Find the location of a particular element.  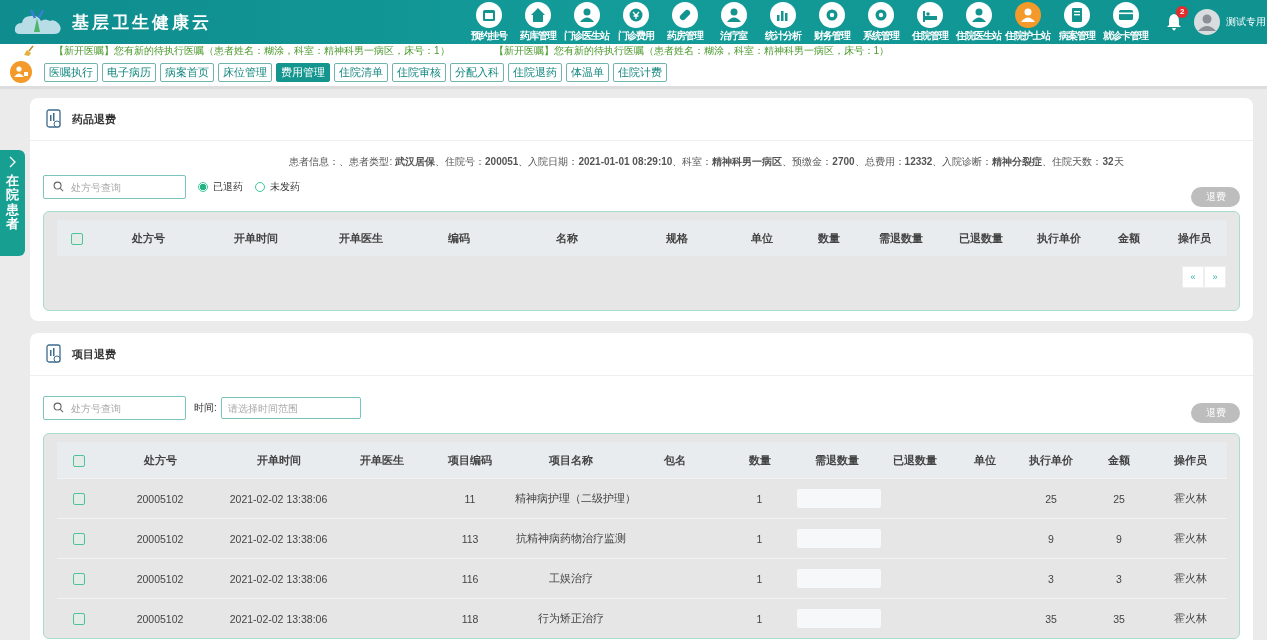

column-header: 处方号 is located at coordinates (160, 459).